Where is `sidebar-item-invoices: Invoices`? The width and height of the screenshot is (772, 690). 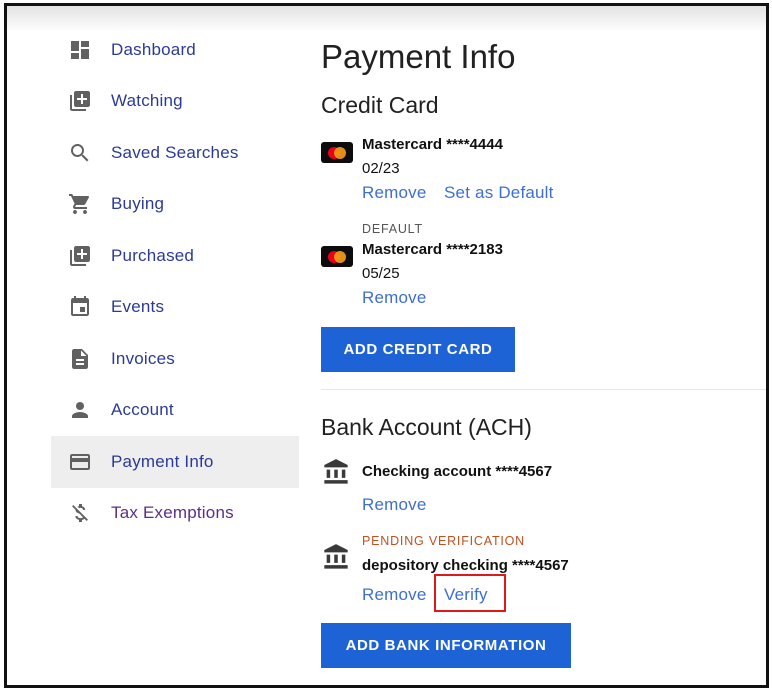 sidebar-item-invoices: Invoices is located at coordinates (175, 359).